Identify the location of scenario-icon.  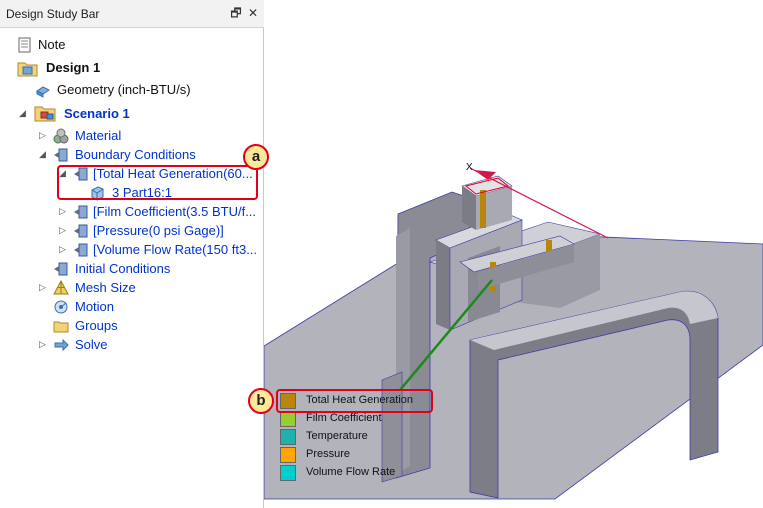
(45, 114).